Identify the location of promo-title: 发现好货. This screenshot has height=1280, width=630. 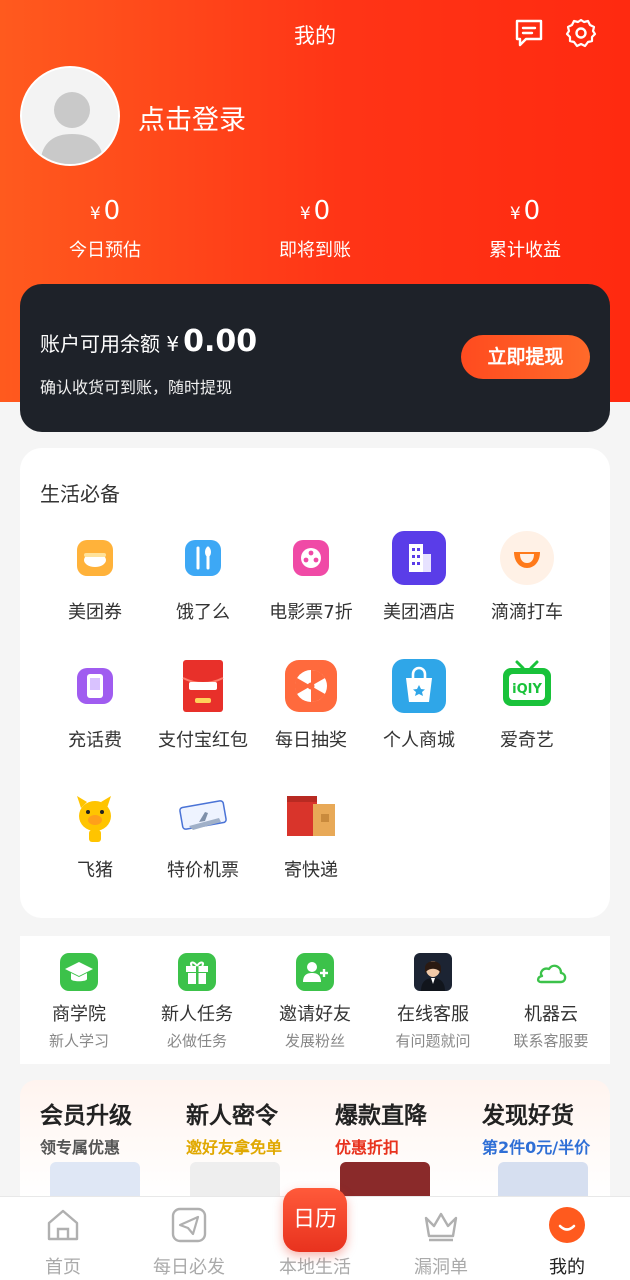
(528, 1116).